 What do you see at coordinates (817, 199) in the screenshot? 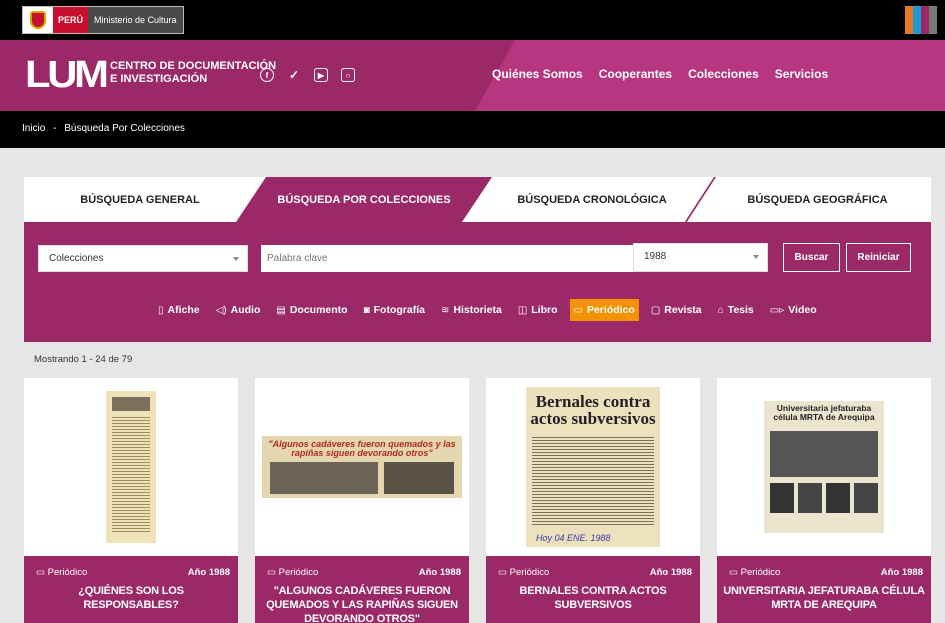
I see `tab-busqueda-geografica: BÚSQUEDA GEOGRÁFICA` at bounding box center [817, 199].